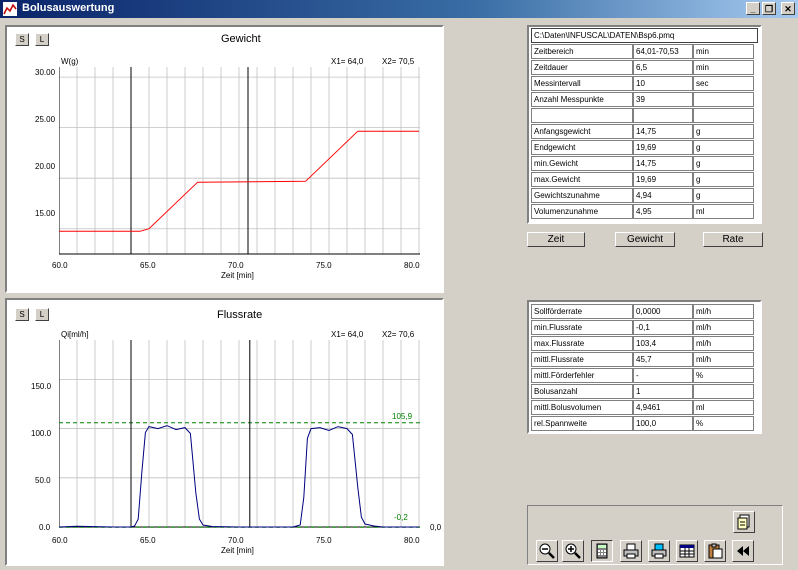  I want to click on chart2-x1-label: X1= 64,0, so click(347, 334).